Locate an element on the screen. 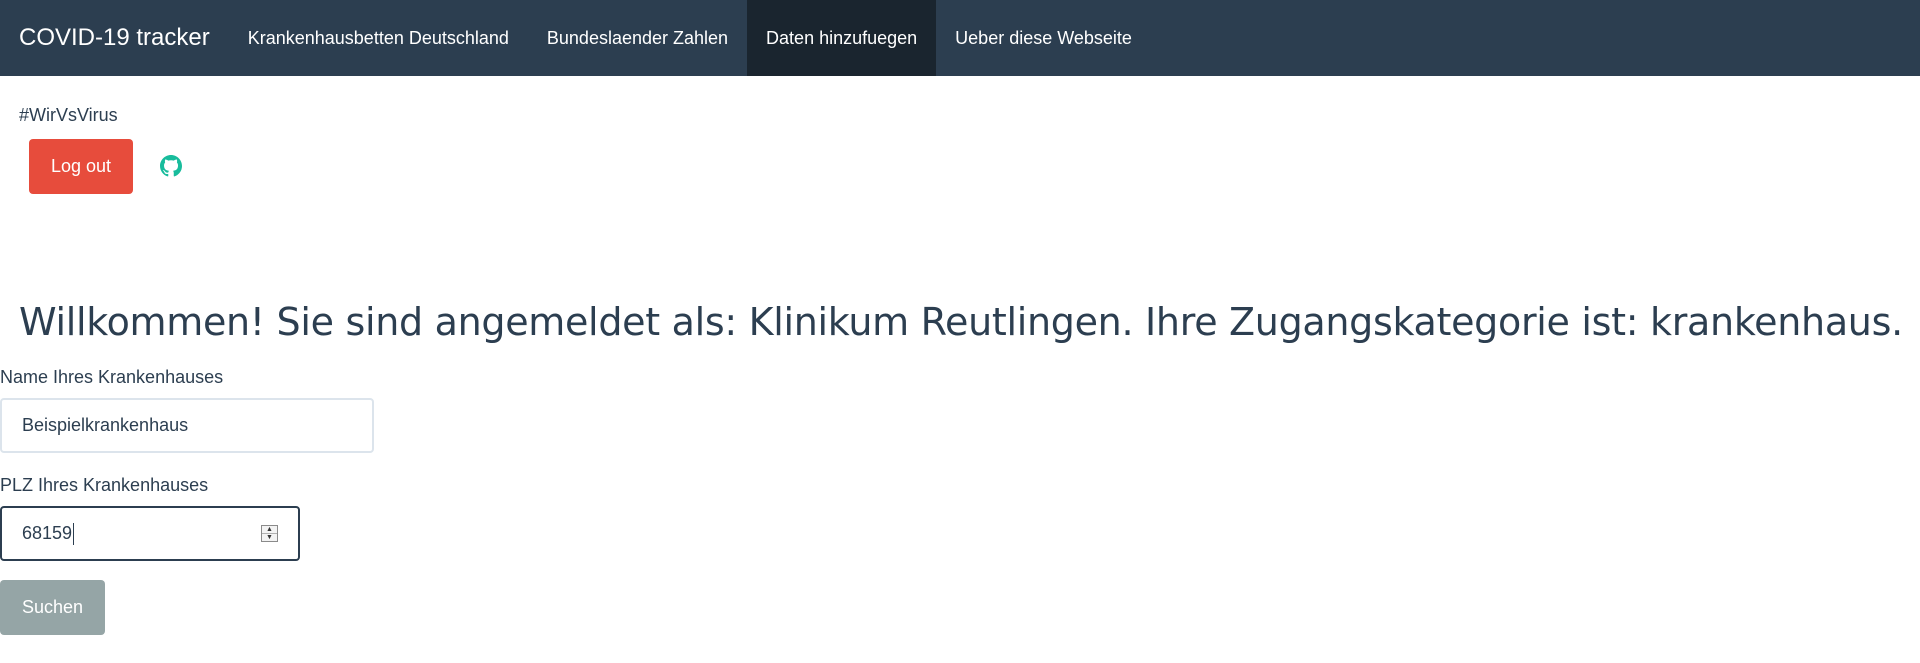 This screenshot has height=663, width=1920. number-spinner: ▲ ▼ is located at coordinates (269, 533).